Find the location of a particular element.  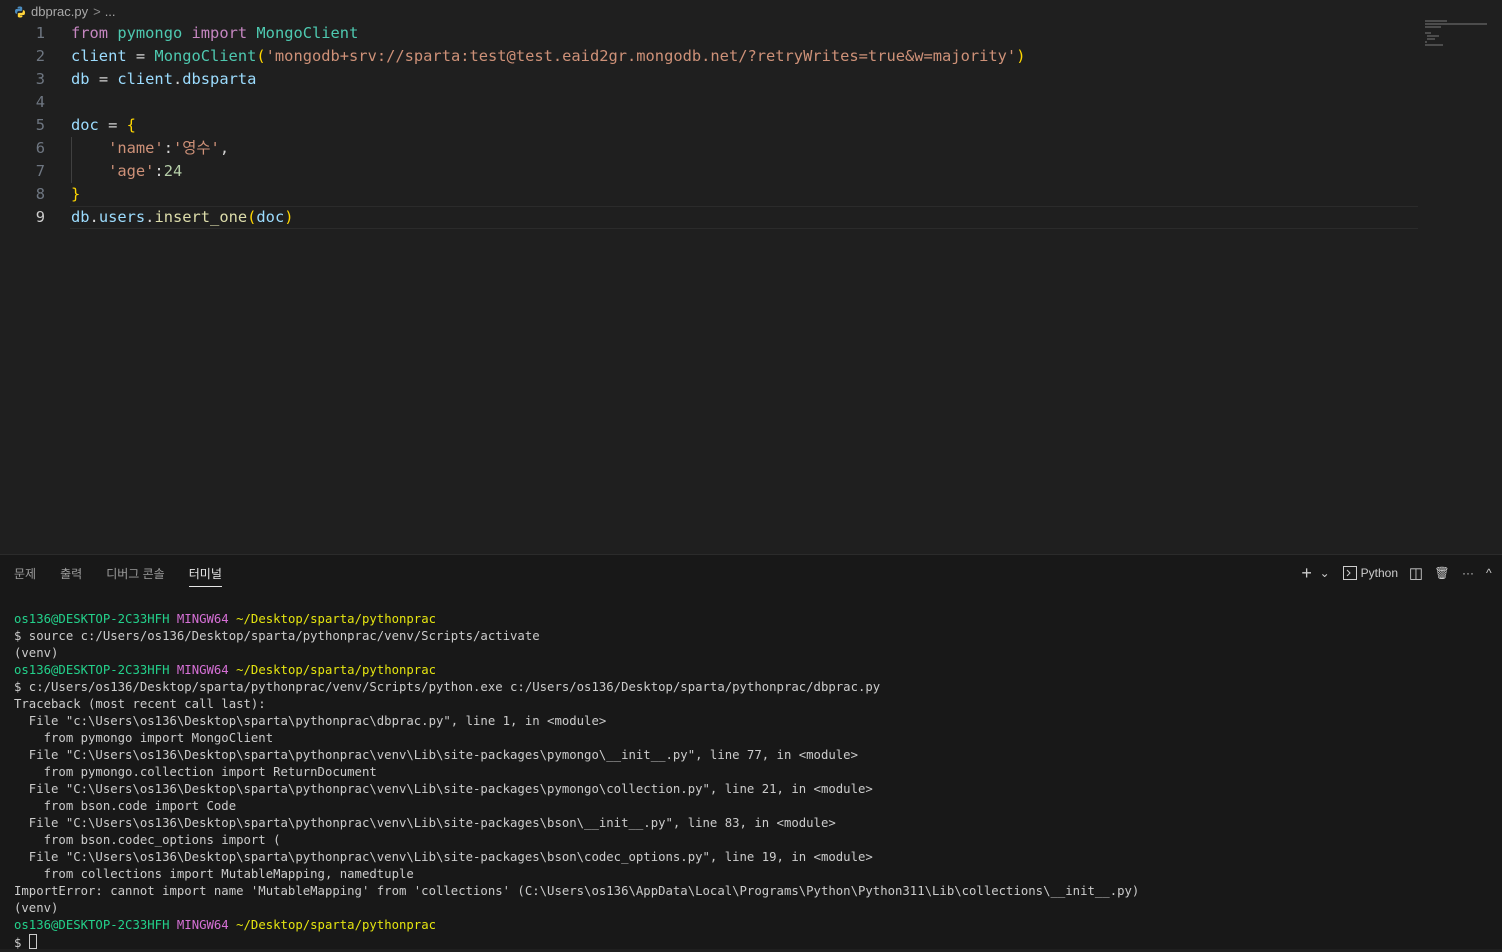

terminal-cursor is located at coordinates (32, 941).